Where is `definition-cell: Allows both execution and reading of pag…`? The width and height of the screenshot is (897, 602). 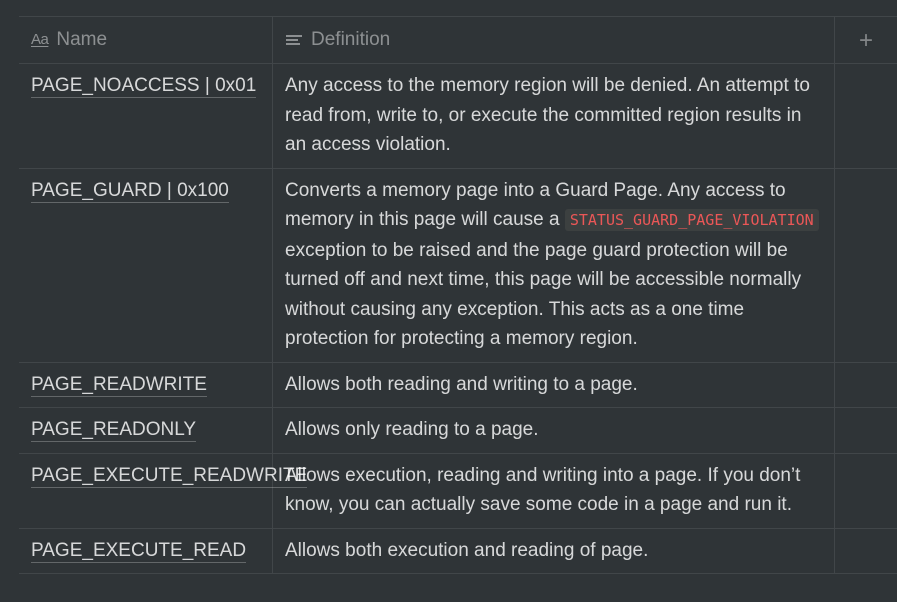
definition-cell: Allows both execution and reading of pag… is located at coordinates (554, 550).